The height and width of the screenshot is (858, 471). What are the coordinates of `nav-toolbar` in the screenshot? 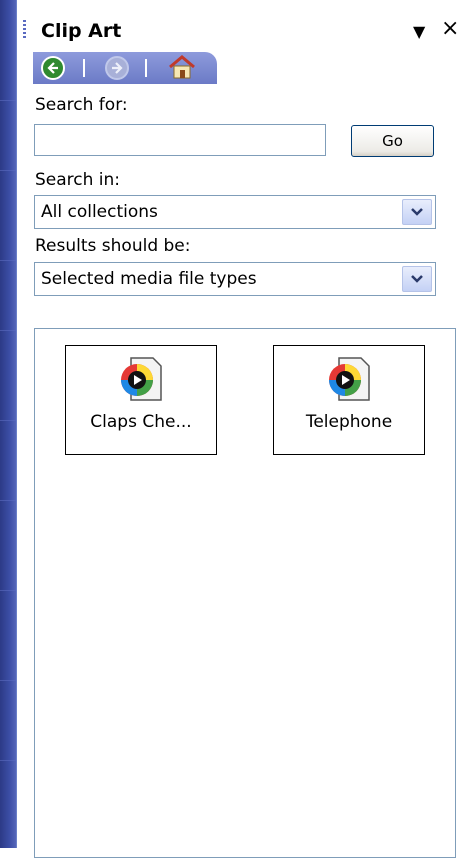 It's located at (125, 68).